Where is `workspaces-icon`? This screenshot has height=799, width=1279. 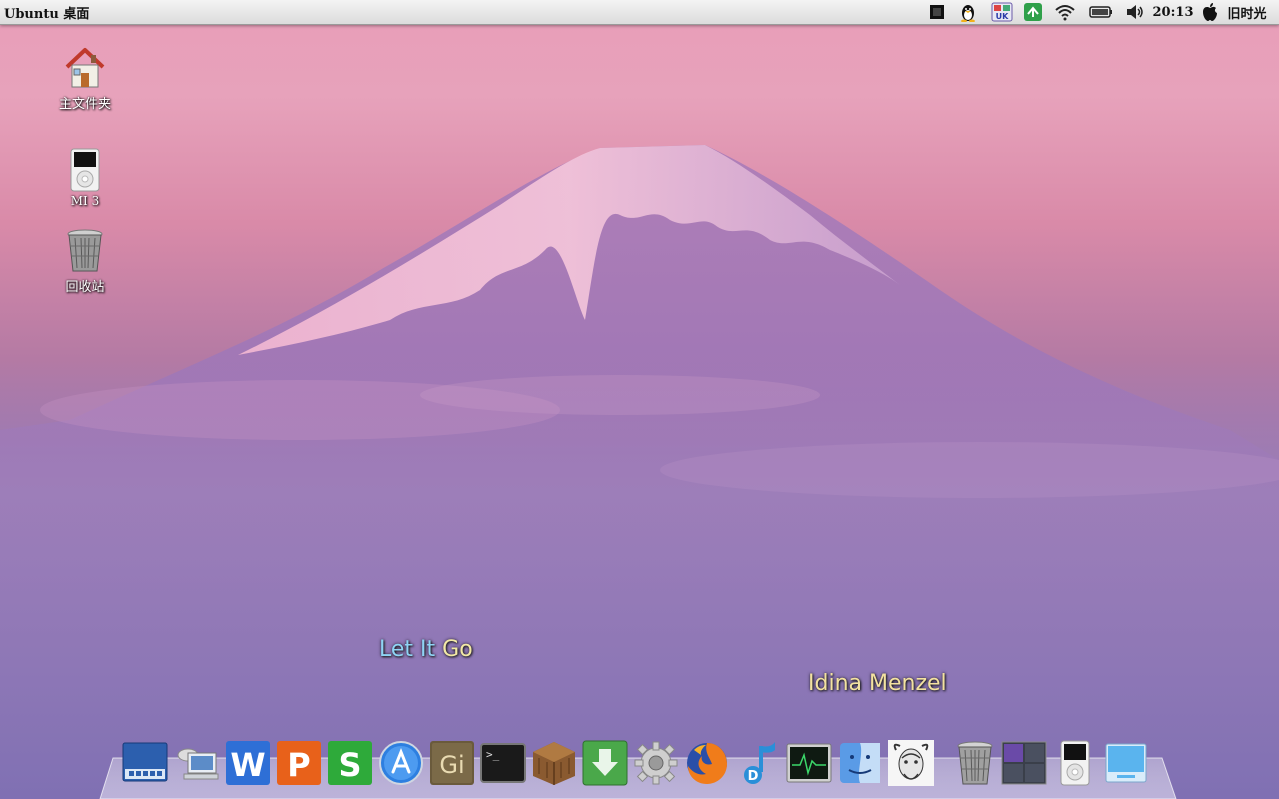 workspaces-icon is located at coordinates (1024, 763).